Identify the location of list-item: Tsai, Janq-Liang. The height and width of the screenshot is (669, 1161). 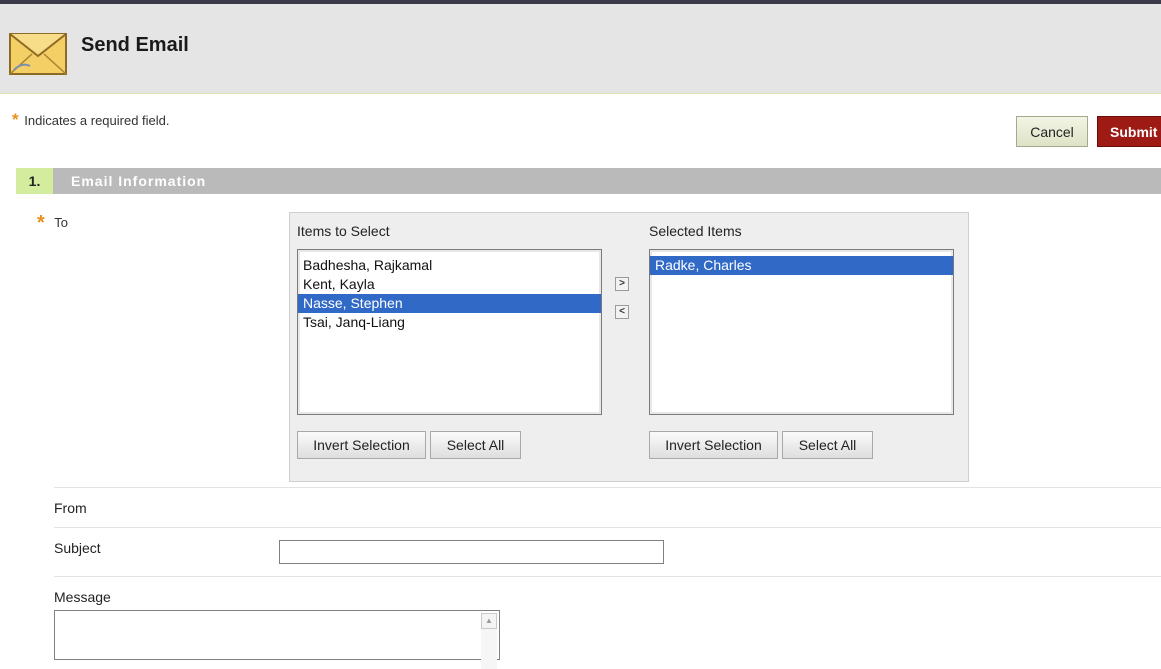
(449, 322).